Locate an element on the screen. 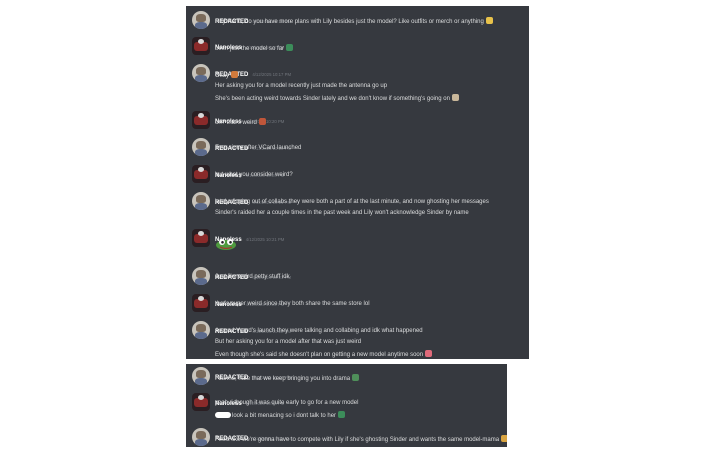 The image size is (720, 450). timestamp: 4/12/2025 10:21 PM is located at coordinates (265, 239).